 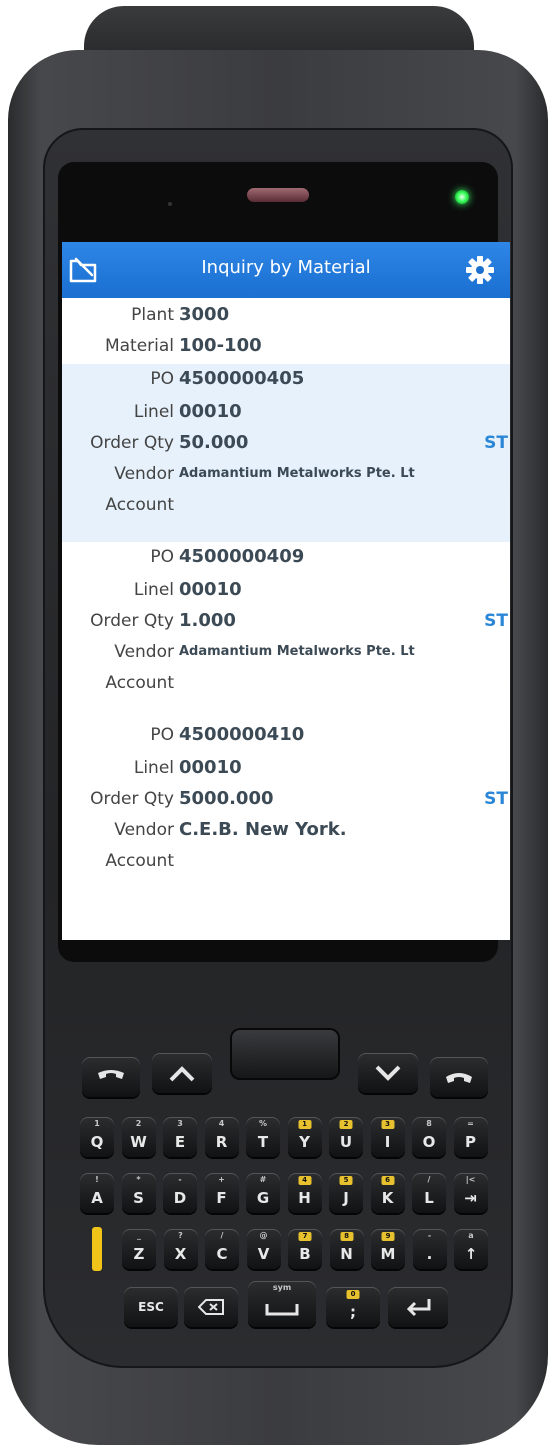 I want to click on key-9: a ↑, so click(x=471, y=1249).